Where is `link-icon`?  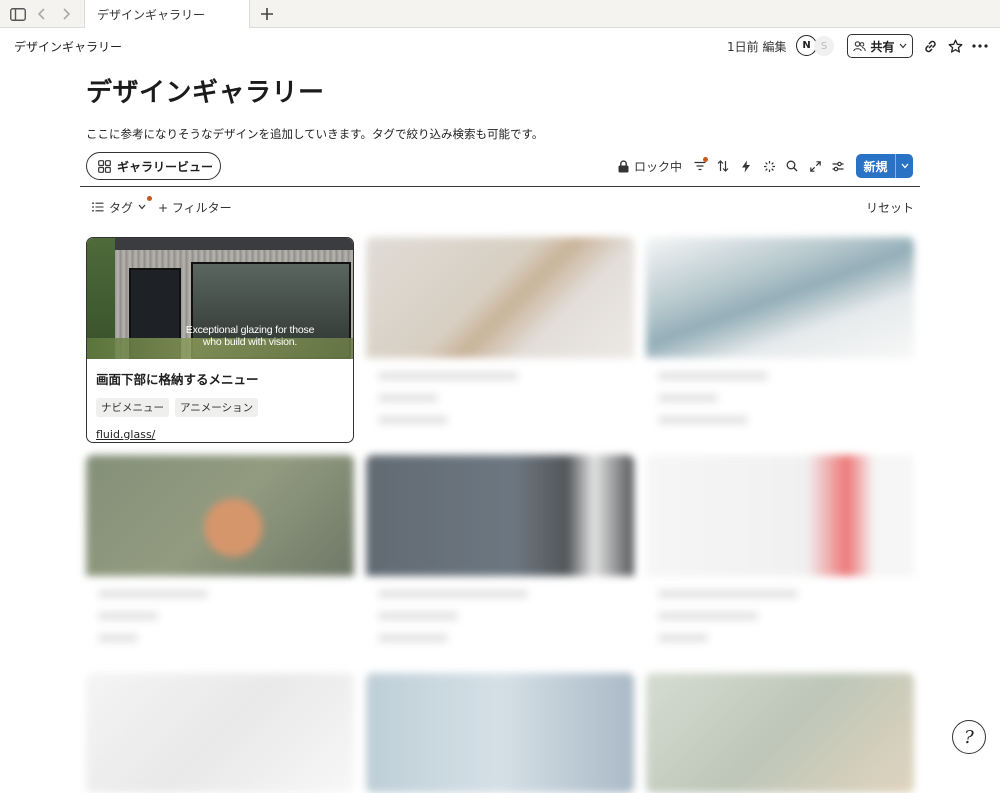
link-icon is located at coordinates (930, 46).